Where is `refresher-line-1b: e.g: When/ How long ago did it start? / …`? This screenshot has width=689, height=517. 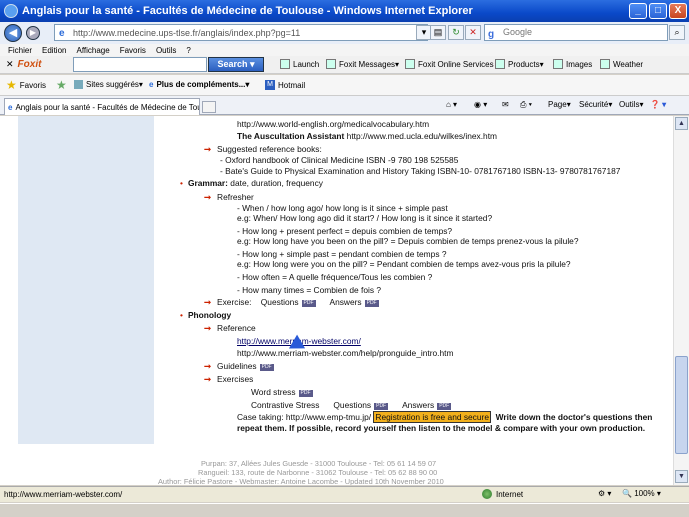 refresher-line-1b: e.g: When/ How long ago did it start? / … is located at coordinates (365, 218).